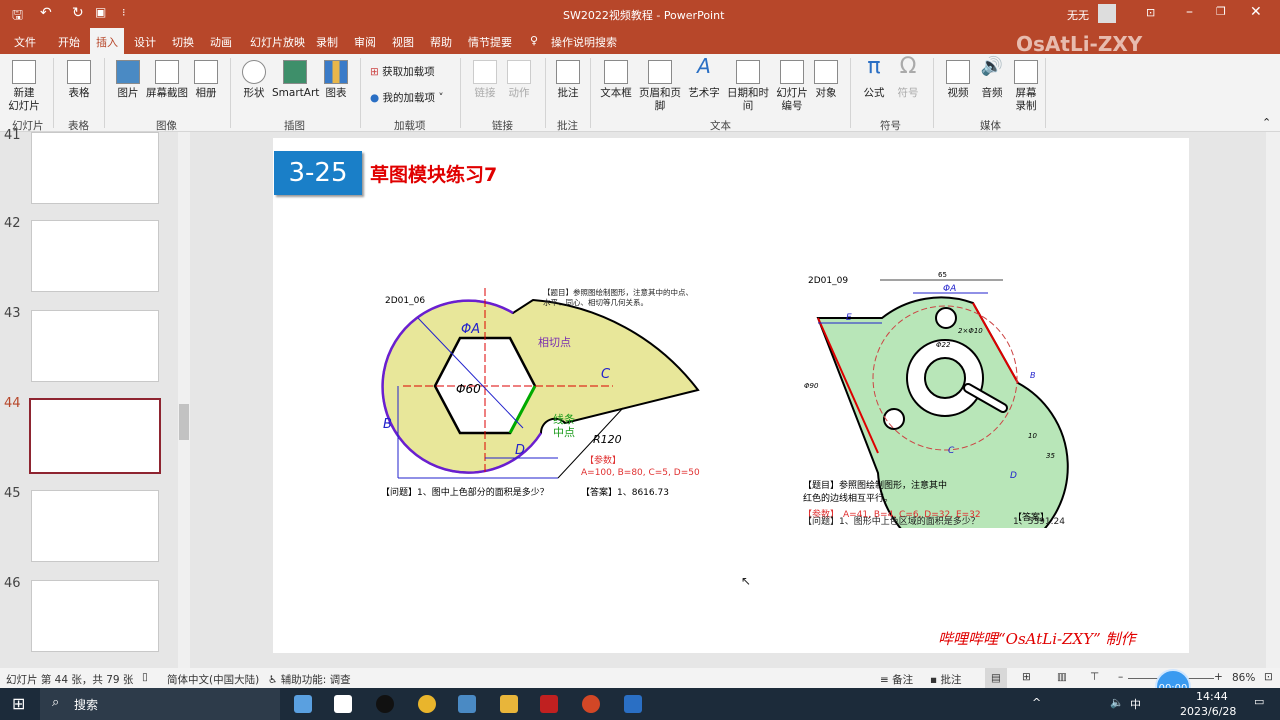  I want to click on slide-scrollbar, so click(1273, 400).